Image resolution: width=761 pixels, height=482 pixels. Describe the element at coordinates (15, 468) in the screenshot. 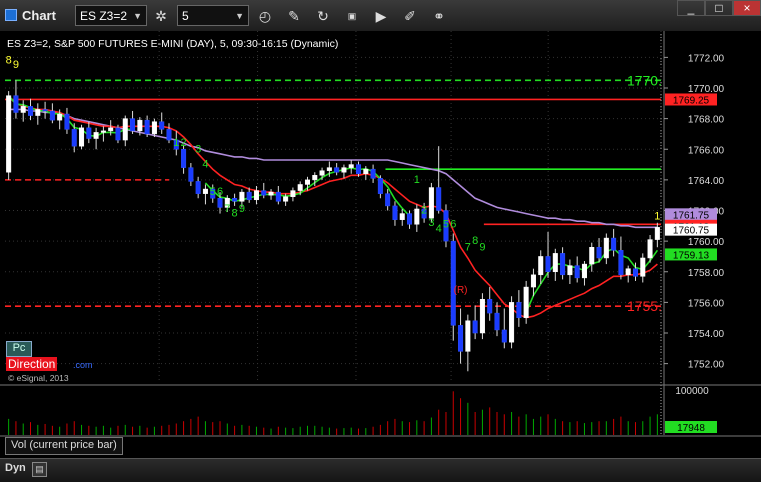

I see `mode-label: Dyn` at that location.